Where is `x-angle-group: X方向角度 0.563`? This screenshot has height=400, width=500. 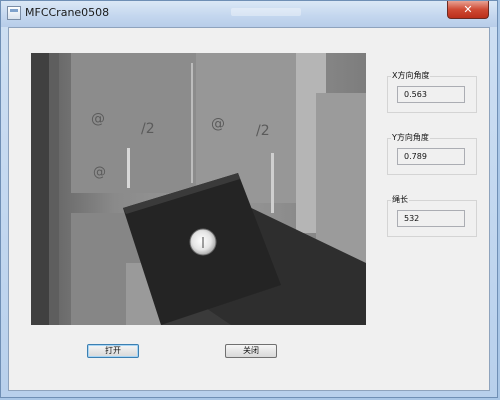
x-angle-group: X方向角度 0.563 is located at coordinates (434, 92).